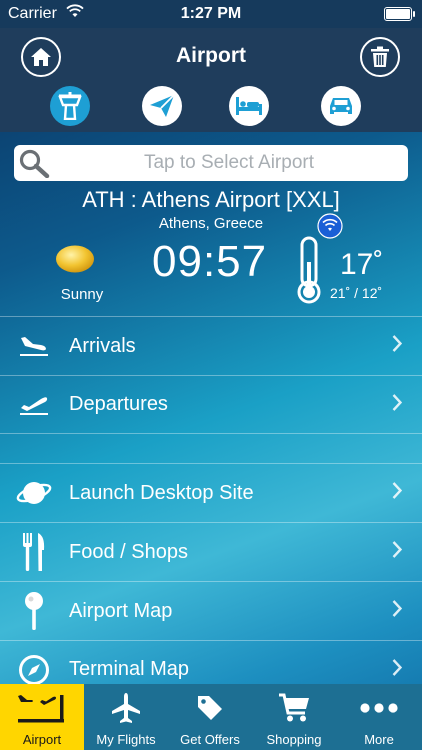  Describe the element at coordinates (210, 739) in the screenshot. I see `tab-label: Get Offers` at that location.